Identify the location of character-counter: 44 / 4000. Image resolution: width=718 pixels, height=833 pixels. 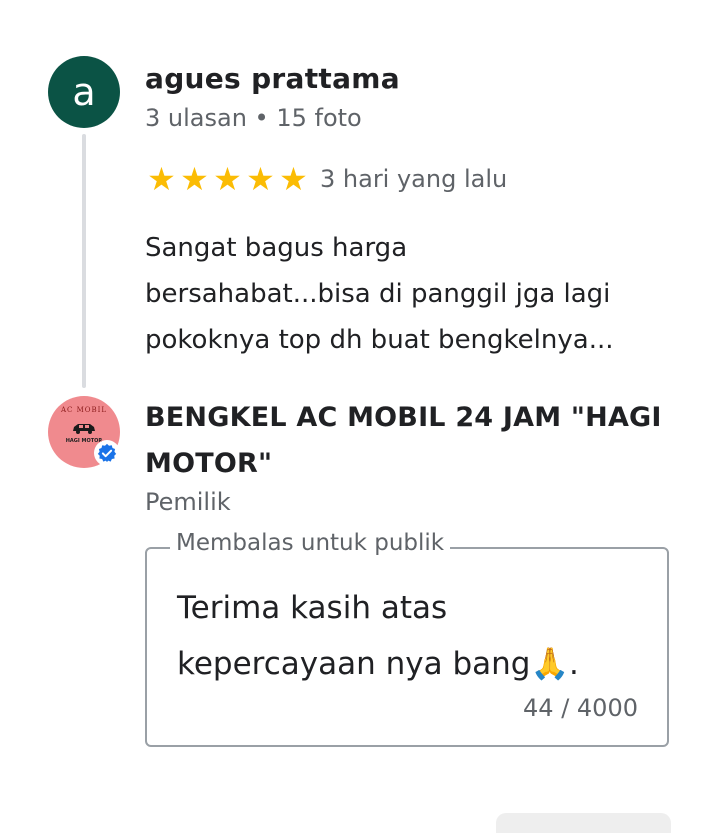
(580, 708).